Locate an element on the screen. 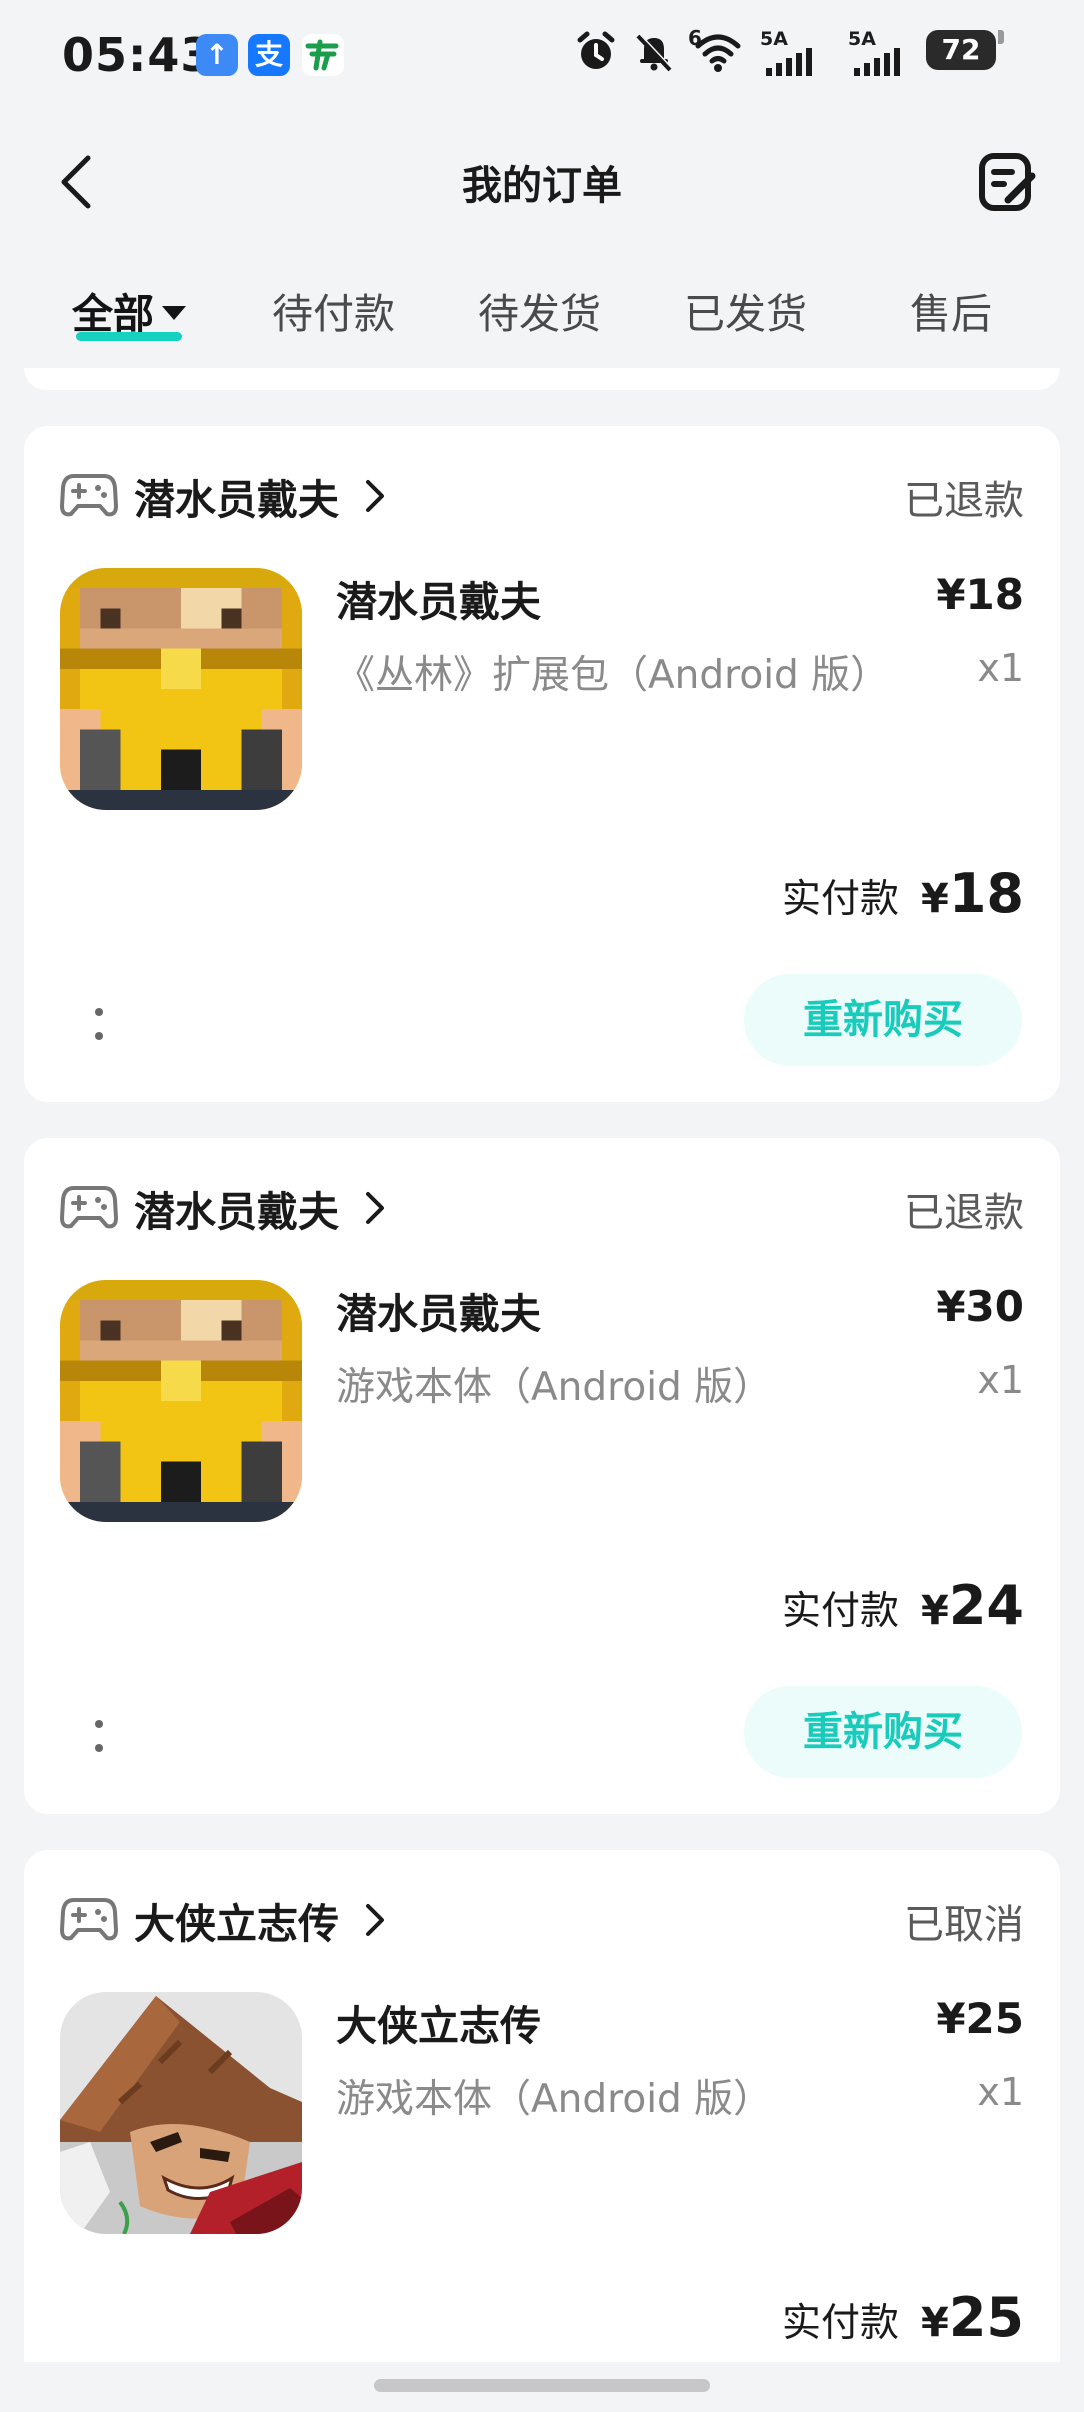  paid-amount: ¥18 is located at coordinates (972, 893).